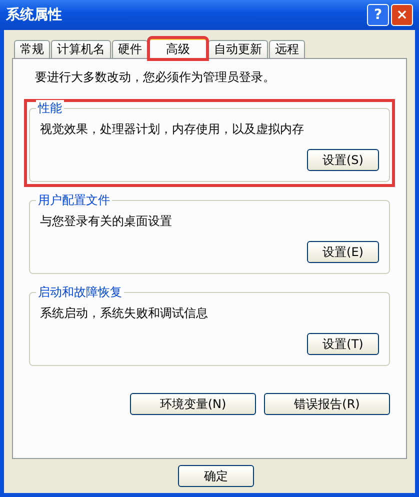  I want to click on panel-button: 环境变量(N), so click(193, 404).